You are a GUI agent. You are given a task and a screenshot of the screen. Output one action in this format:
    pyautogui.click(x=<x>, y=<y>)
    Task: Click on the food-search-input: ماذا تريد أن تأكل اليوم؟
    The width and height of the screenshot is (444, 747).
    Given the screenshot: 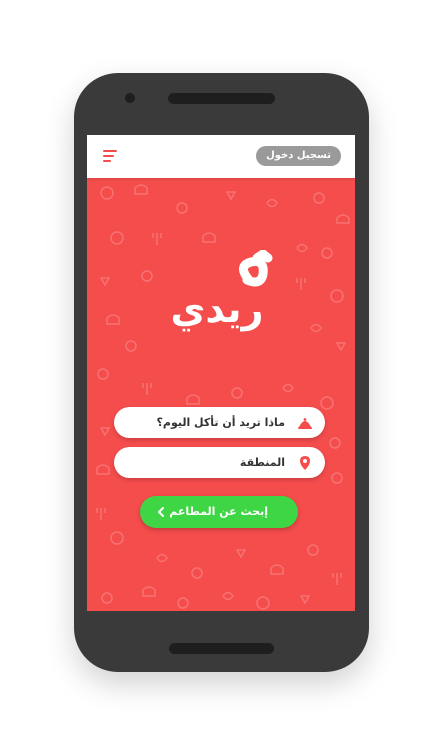 What is the action you would take?
    pyautogui.click(x=219, y=422)
    